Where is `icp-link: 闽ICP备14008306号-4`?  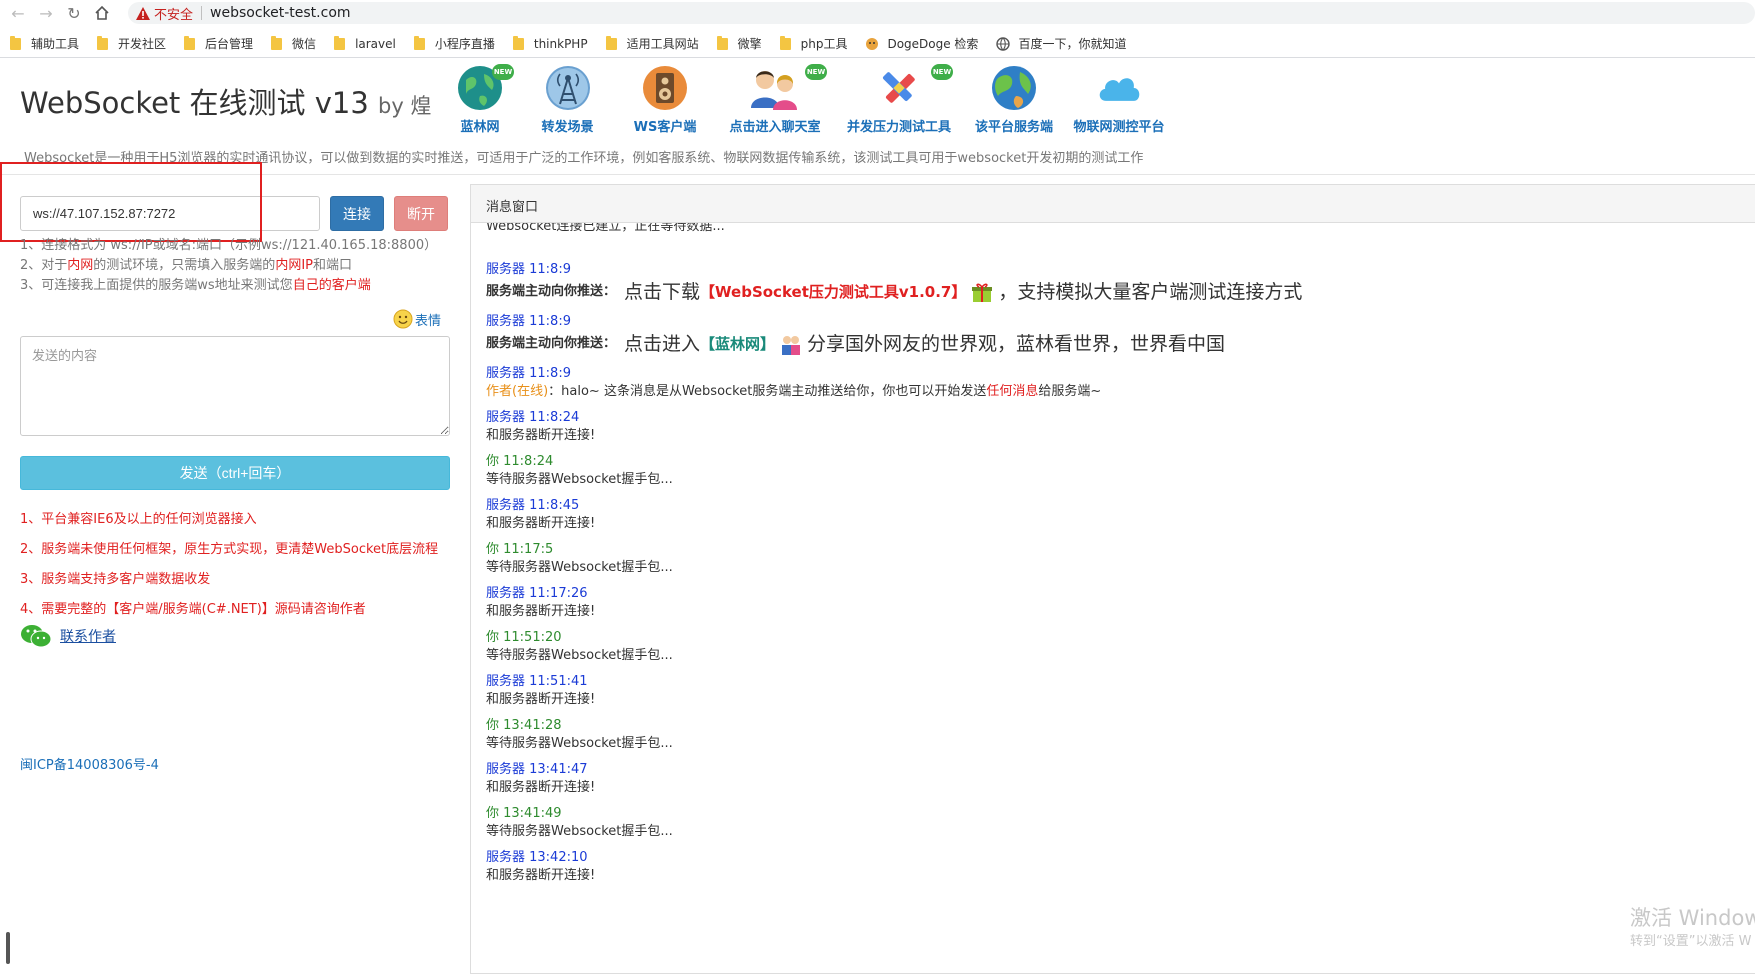
icp-link: 闽ICP备14008306号-4 is located at coordinates (89, 763).